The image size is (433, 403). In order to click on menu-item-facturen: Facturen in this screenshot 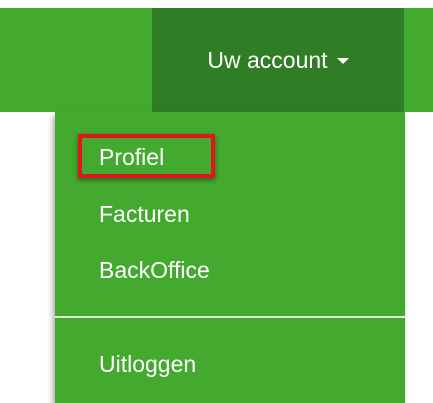, I will do `click(144, 214)`.